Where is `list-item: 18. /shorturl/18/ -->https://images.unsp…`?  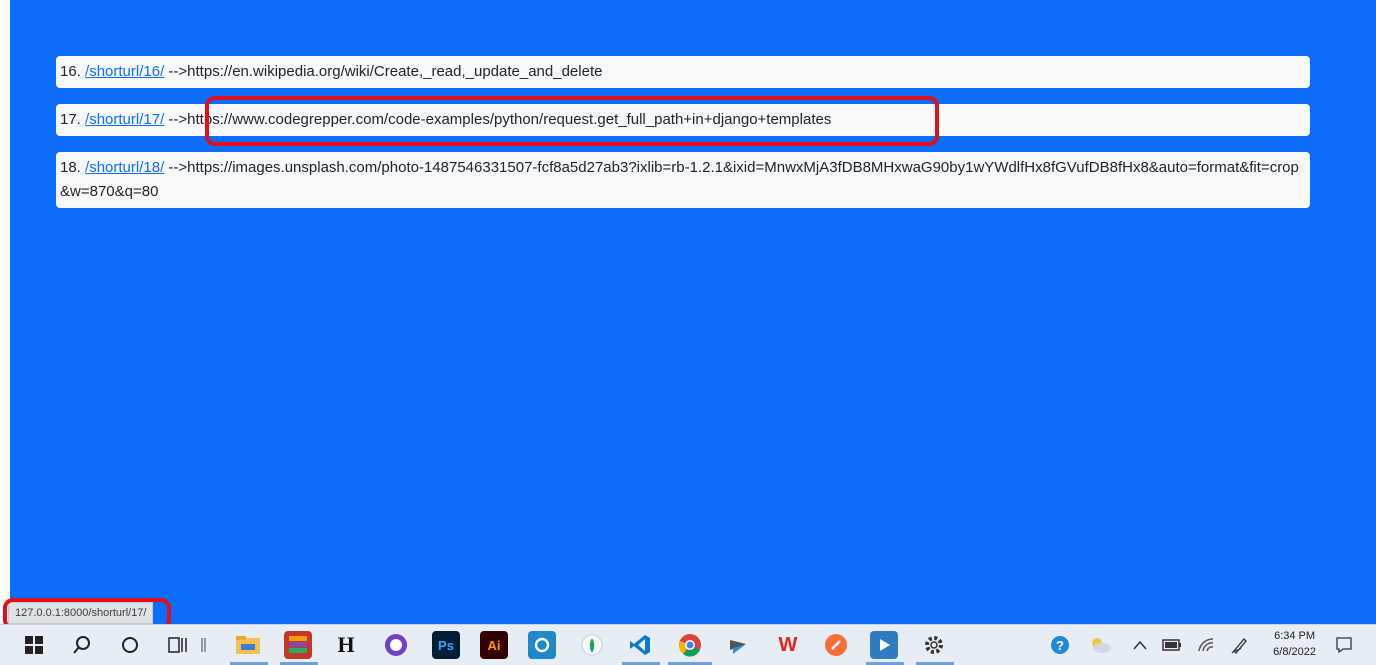
list-item: 18. /shorturl/18/ -->https://images.unsp… is located at coordinates (683, 180).